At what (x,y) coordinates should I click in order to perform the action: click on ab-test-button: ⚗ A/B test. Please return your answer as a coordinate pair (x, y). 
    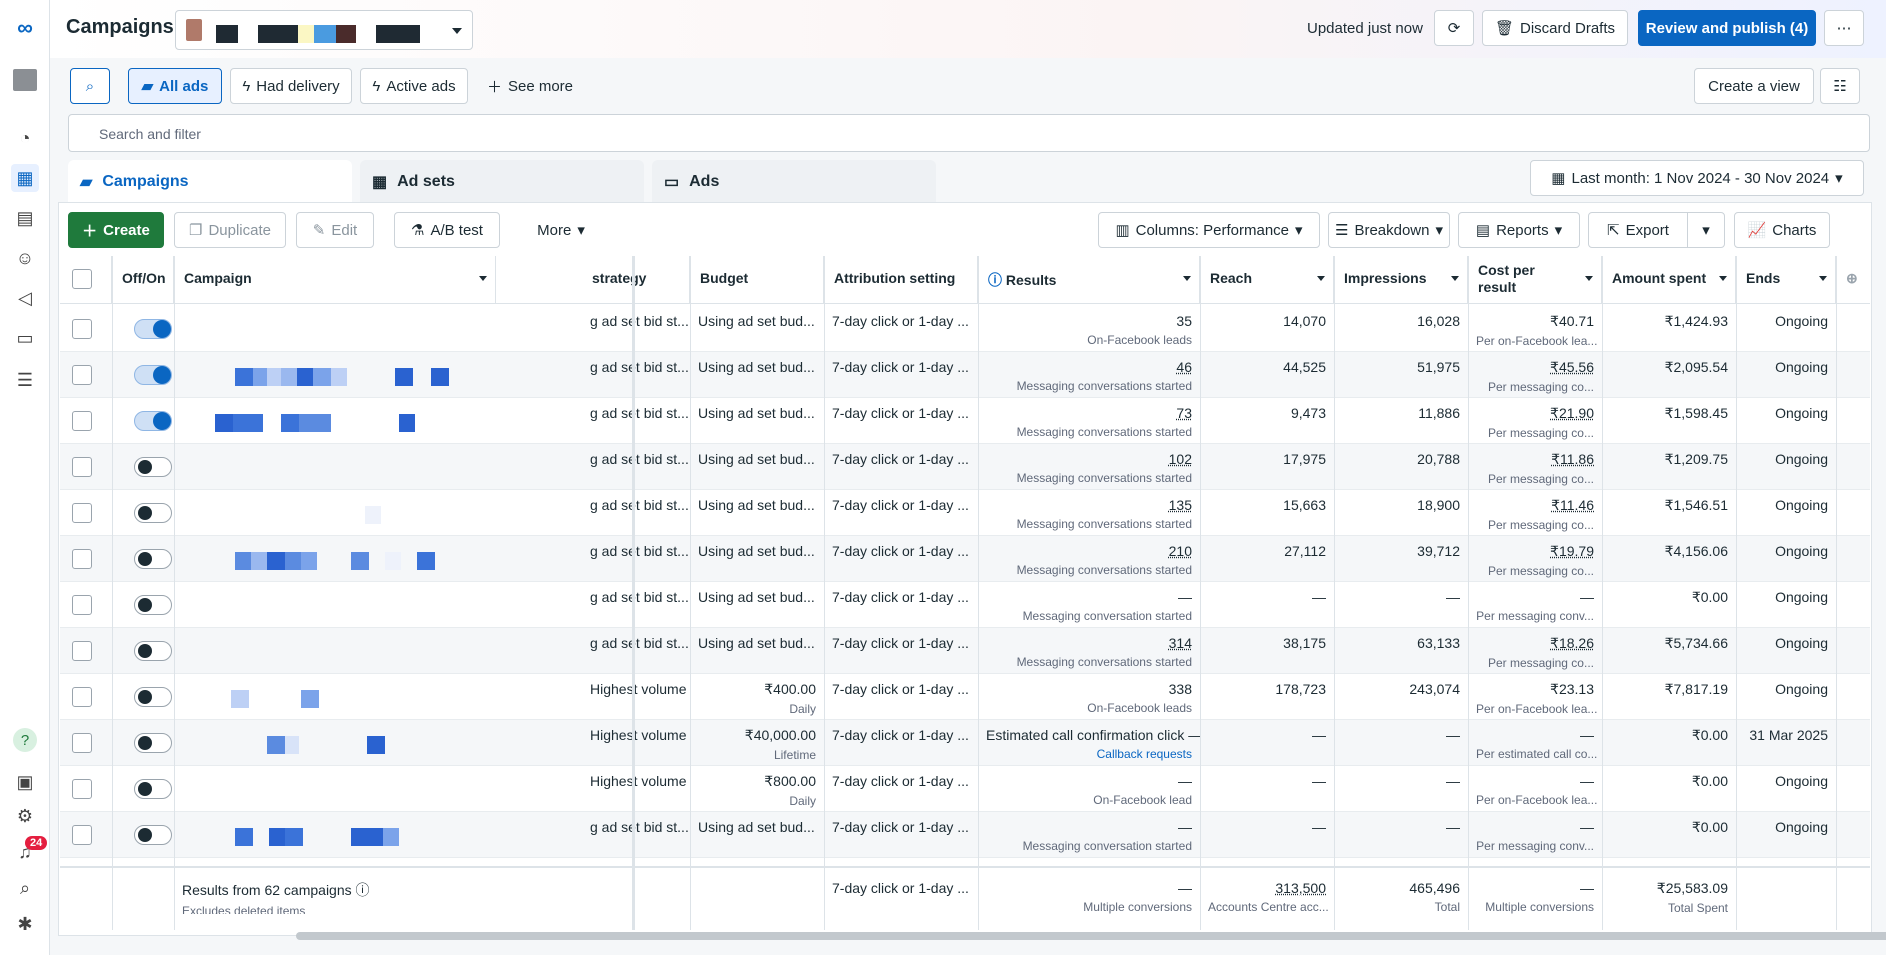
    Looking at the image, I should click on (447, 230).